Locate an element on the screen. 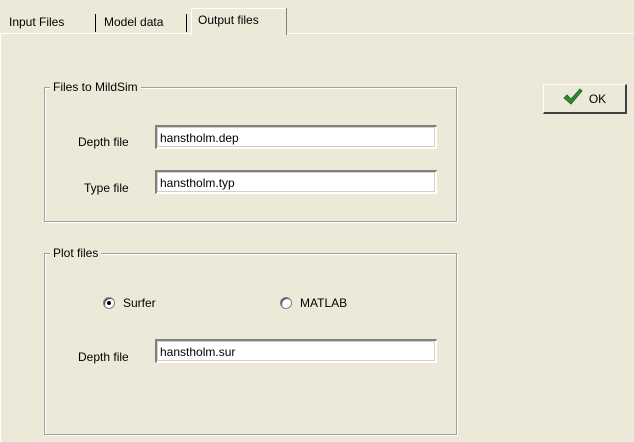 The width and height of the screenshot is (634, 442). radio-surfer: Surfer is located at coordinates (129, 303).